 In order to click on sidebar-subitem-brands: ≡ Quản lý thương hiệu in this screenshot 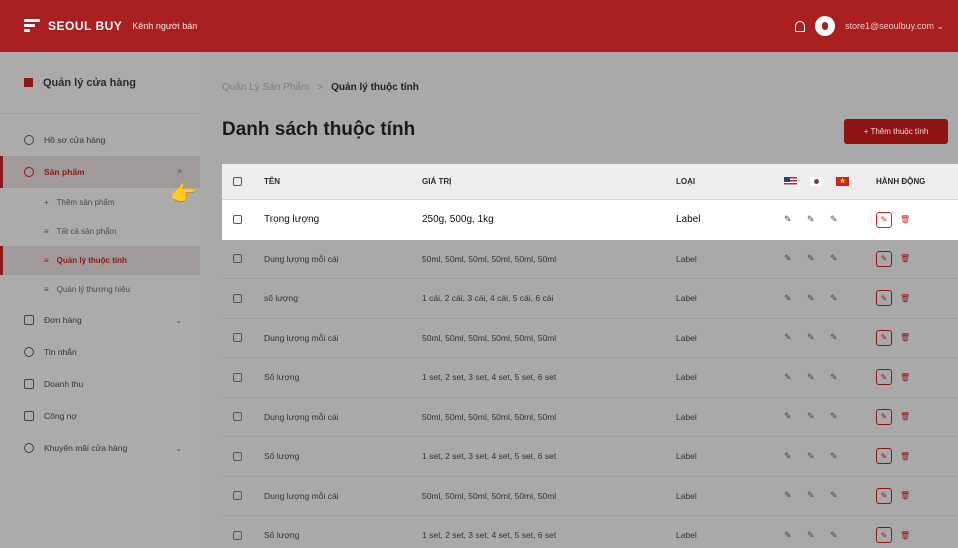, I will do `click(100, 289)`.